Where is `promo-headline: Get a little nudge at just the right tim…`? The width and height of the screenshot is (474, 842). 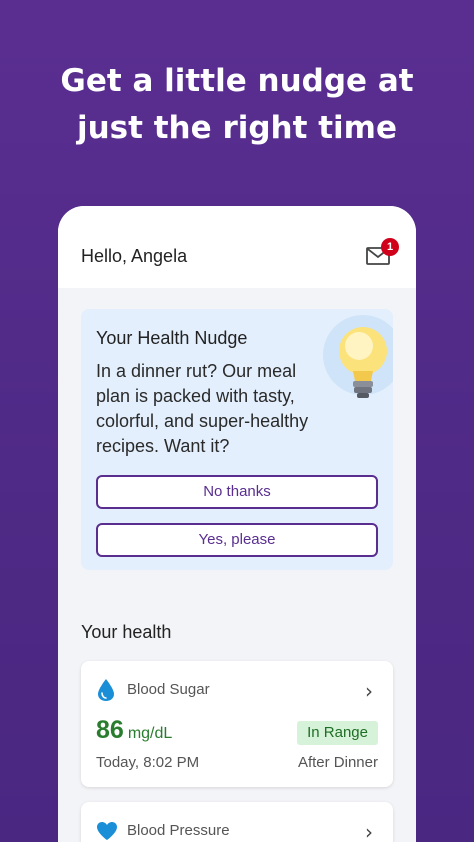 promo-headline: Get a little nudge at just the right tim… is located at coordinates (237, 105).